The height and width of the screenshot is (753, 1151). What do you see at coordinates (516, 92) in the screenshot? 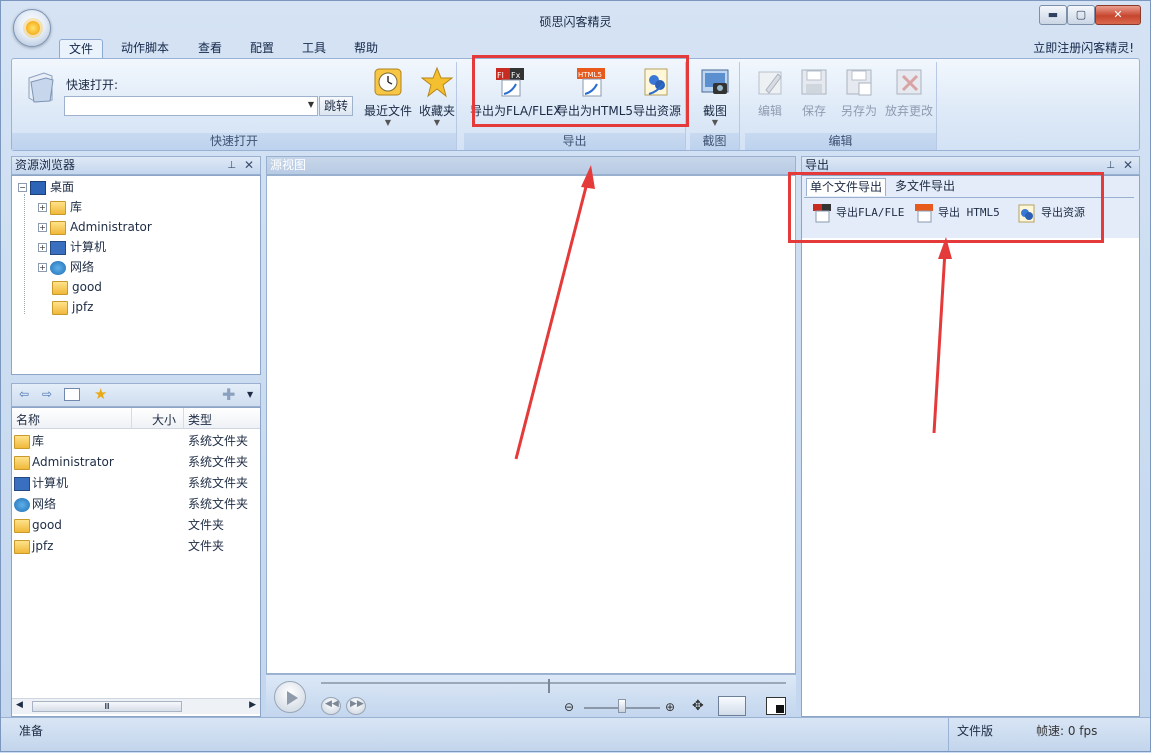
I see `export-fla-button: Fl Fx 导出为FLA/FLEX` at bounding box center [516, 92].